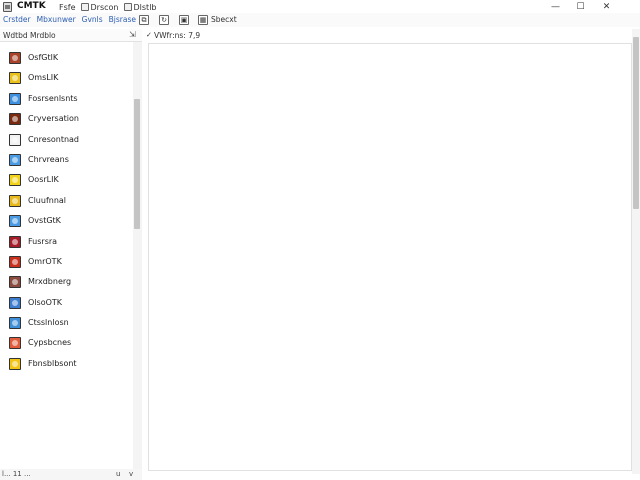  I want to click on chat-icon, so click(15, 119).